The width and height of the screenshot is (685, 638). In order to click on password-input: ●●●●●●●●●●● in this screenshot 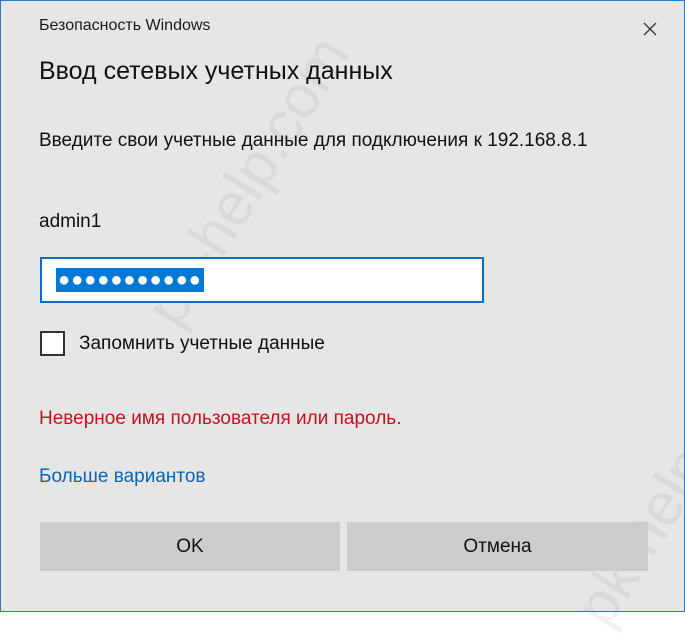, I will do `click(262, 280)`.